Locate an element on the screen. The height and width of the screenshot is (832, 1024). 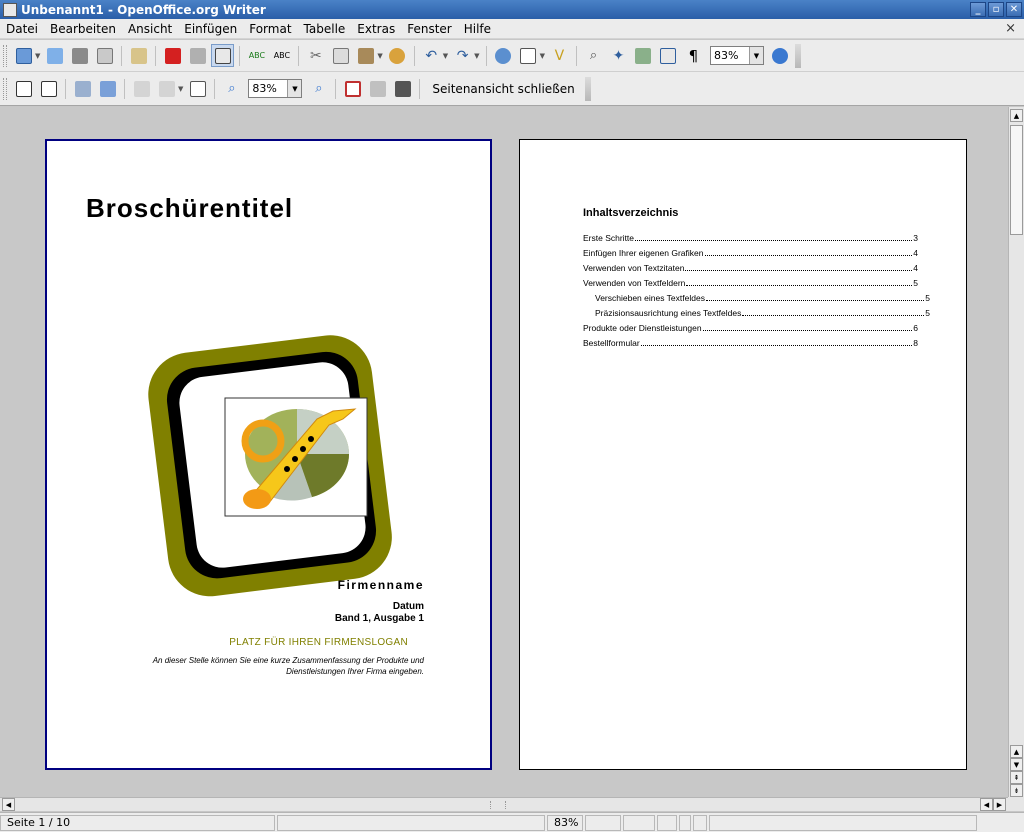
menu-format: Format is located at coordinates (270, 29).